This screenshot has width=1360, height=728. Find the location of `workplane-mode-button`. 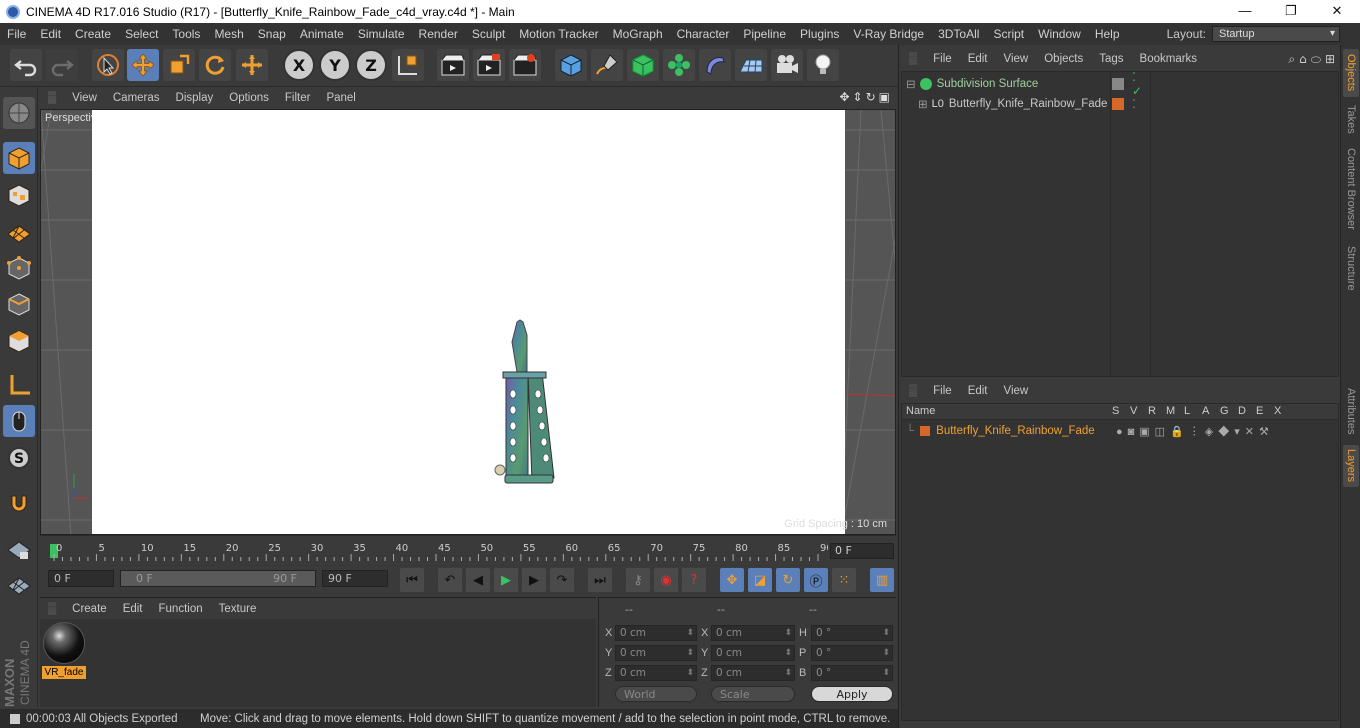

workplane-mode-button is located at coordinates (19, 231).